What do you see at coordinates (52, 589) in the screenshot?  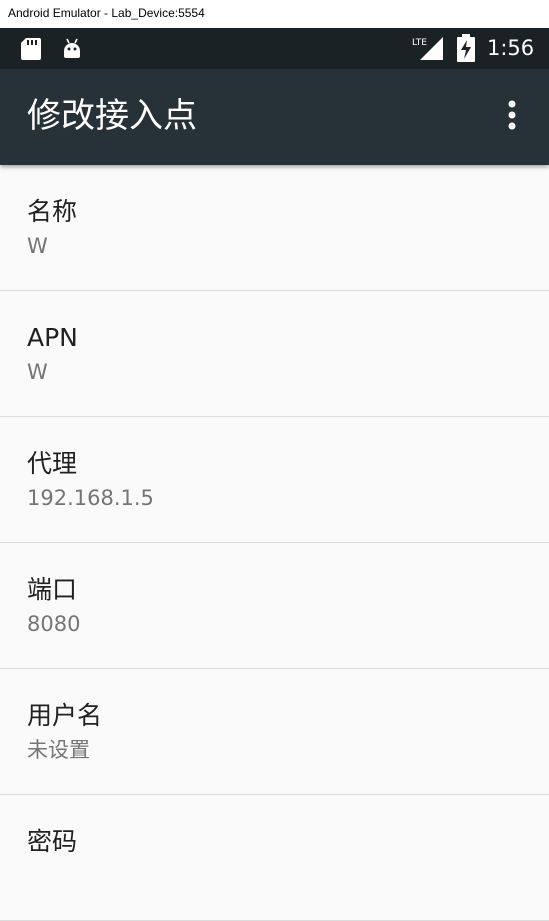 I see `preference-title: 端口` at bounding box center [52, 589].